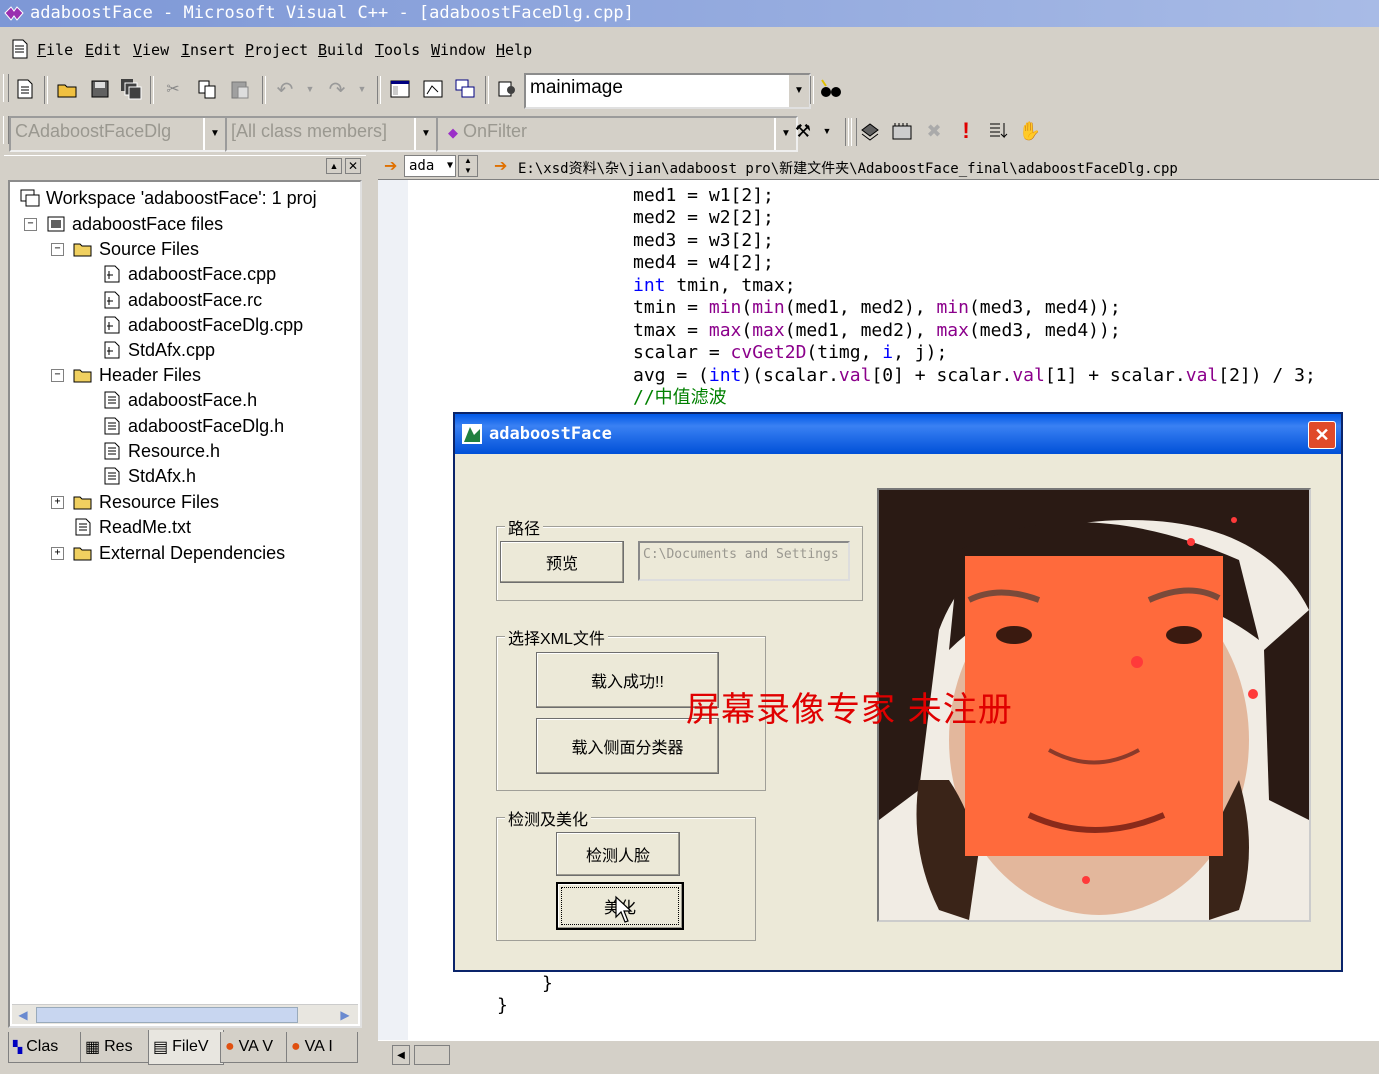 Image resolution: width=1379 pixels, height=1074 pixels. What do you see at coordinates (790, 352) in the screenshot?
I see `code-line: scalar = cvGet2D(timg, i, j);` at bounding box center [790, 352].